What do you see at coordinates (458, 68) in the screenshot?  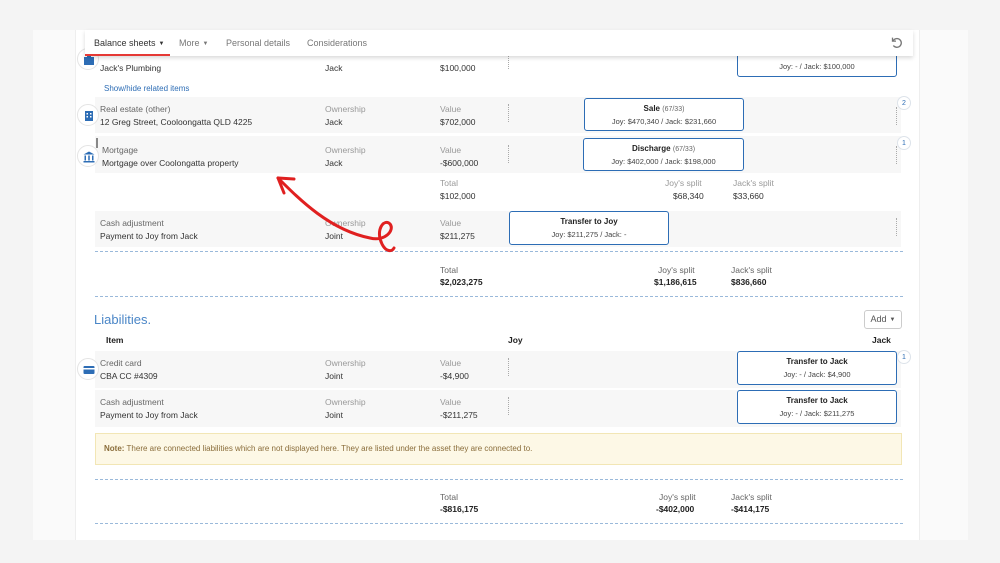 I see `asset-value: $100,000` at bounding box center [458, 68].